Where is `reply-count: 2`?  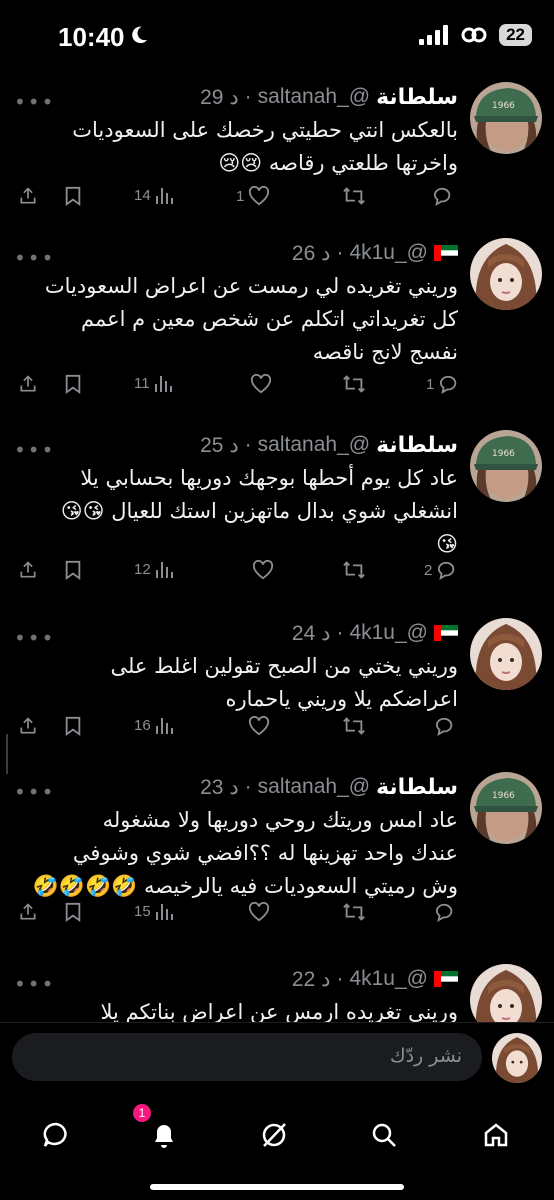 reply-count: 2 is located at coordinates (428, 570).